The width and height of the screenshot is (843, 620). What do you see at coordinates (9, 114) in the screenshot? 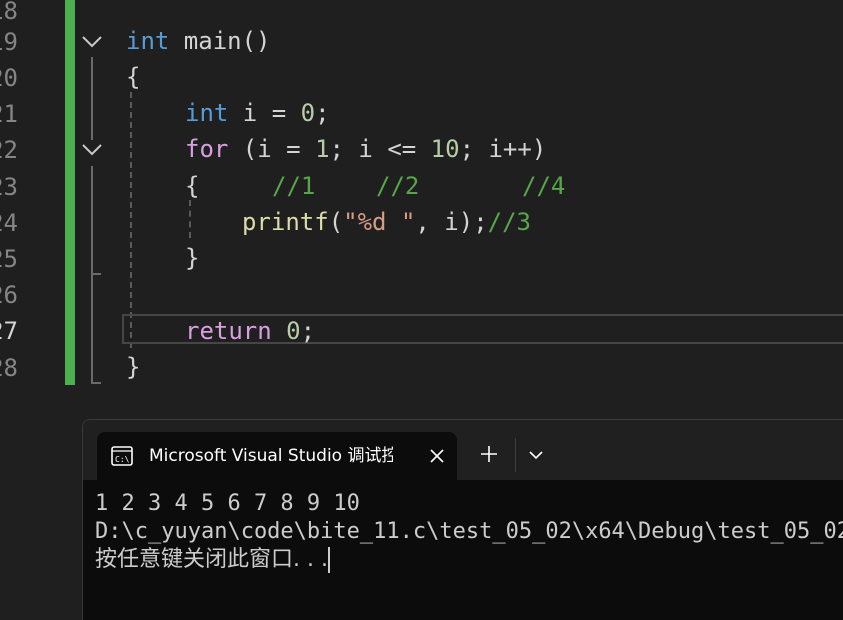
I see `line-number: 21` at bounding box center [9, 114].